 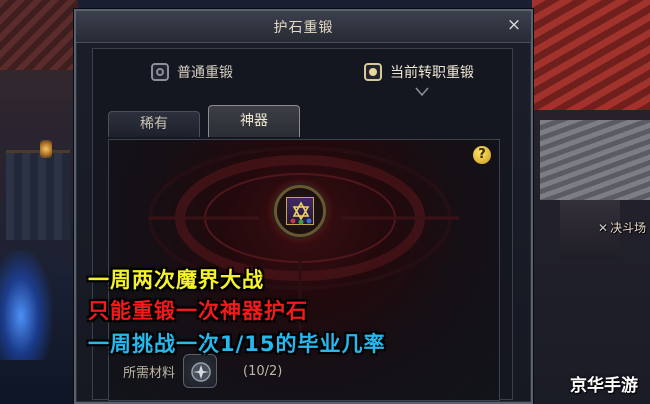 I want to click on left-scenery, so click(x=39, y=202).